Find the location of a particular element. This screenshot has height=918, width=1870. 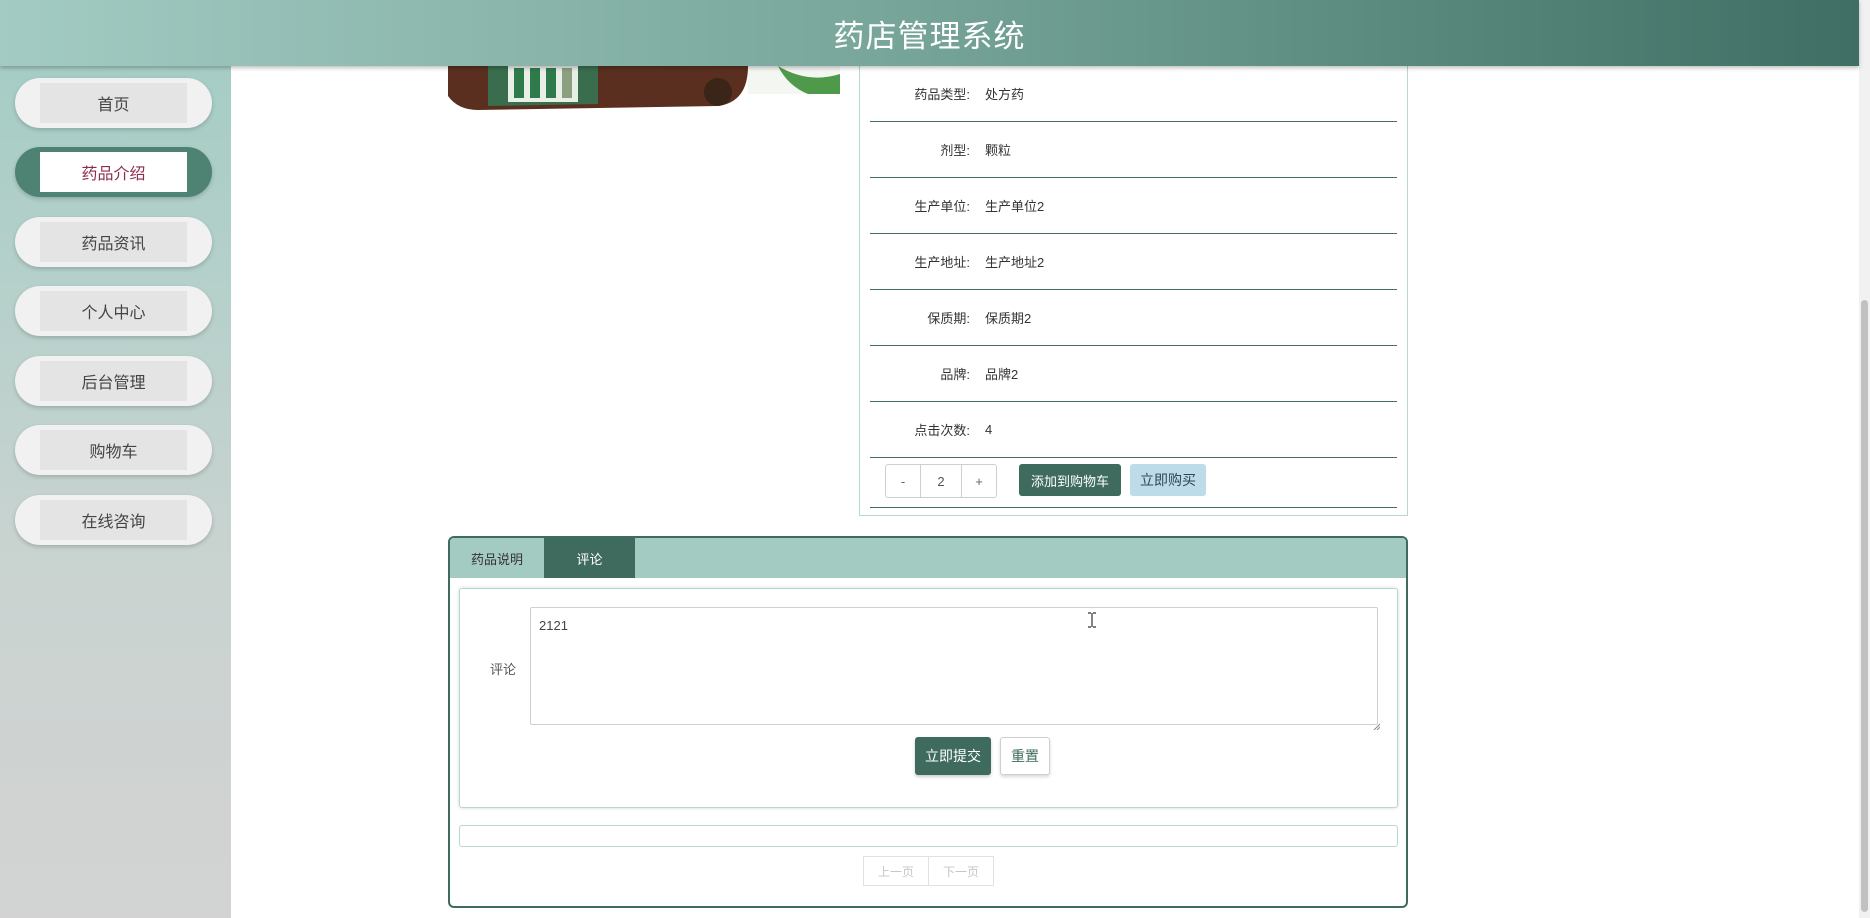

next-page-button: 下一页 is located at coordinates (961, 871).